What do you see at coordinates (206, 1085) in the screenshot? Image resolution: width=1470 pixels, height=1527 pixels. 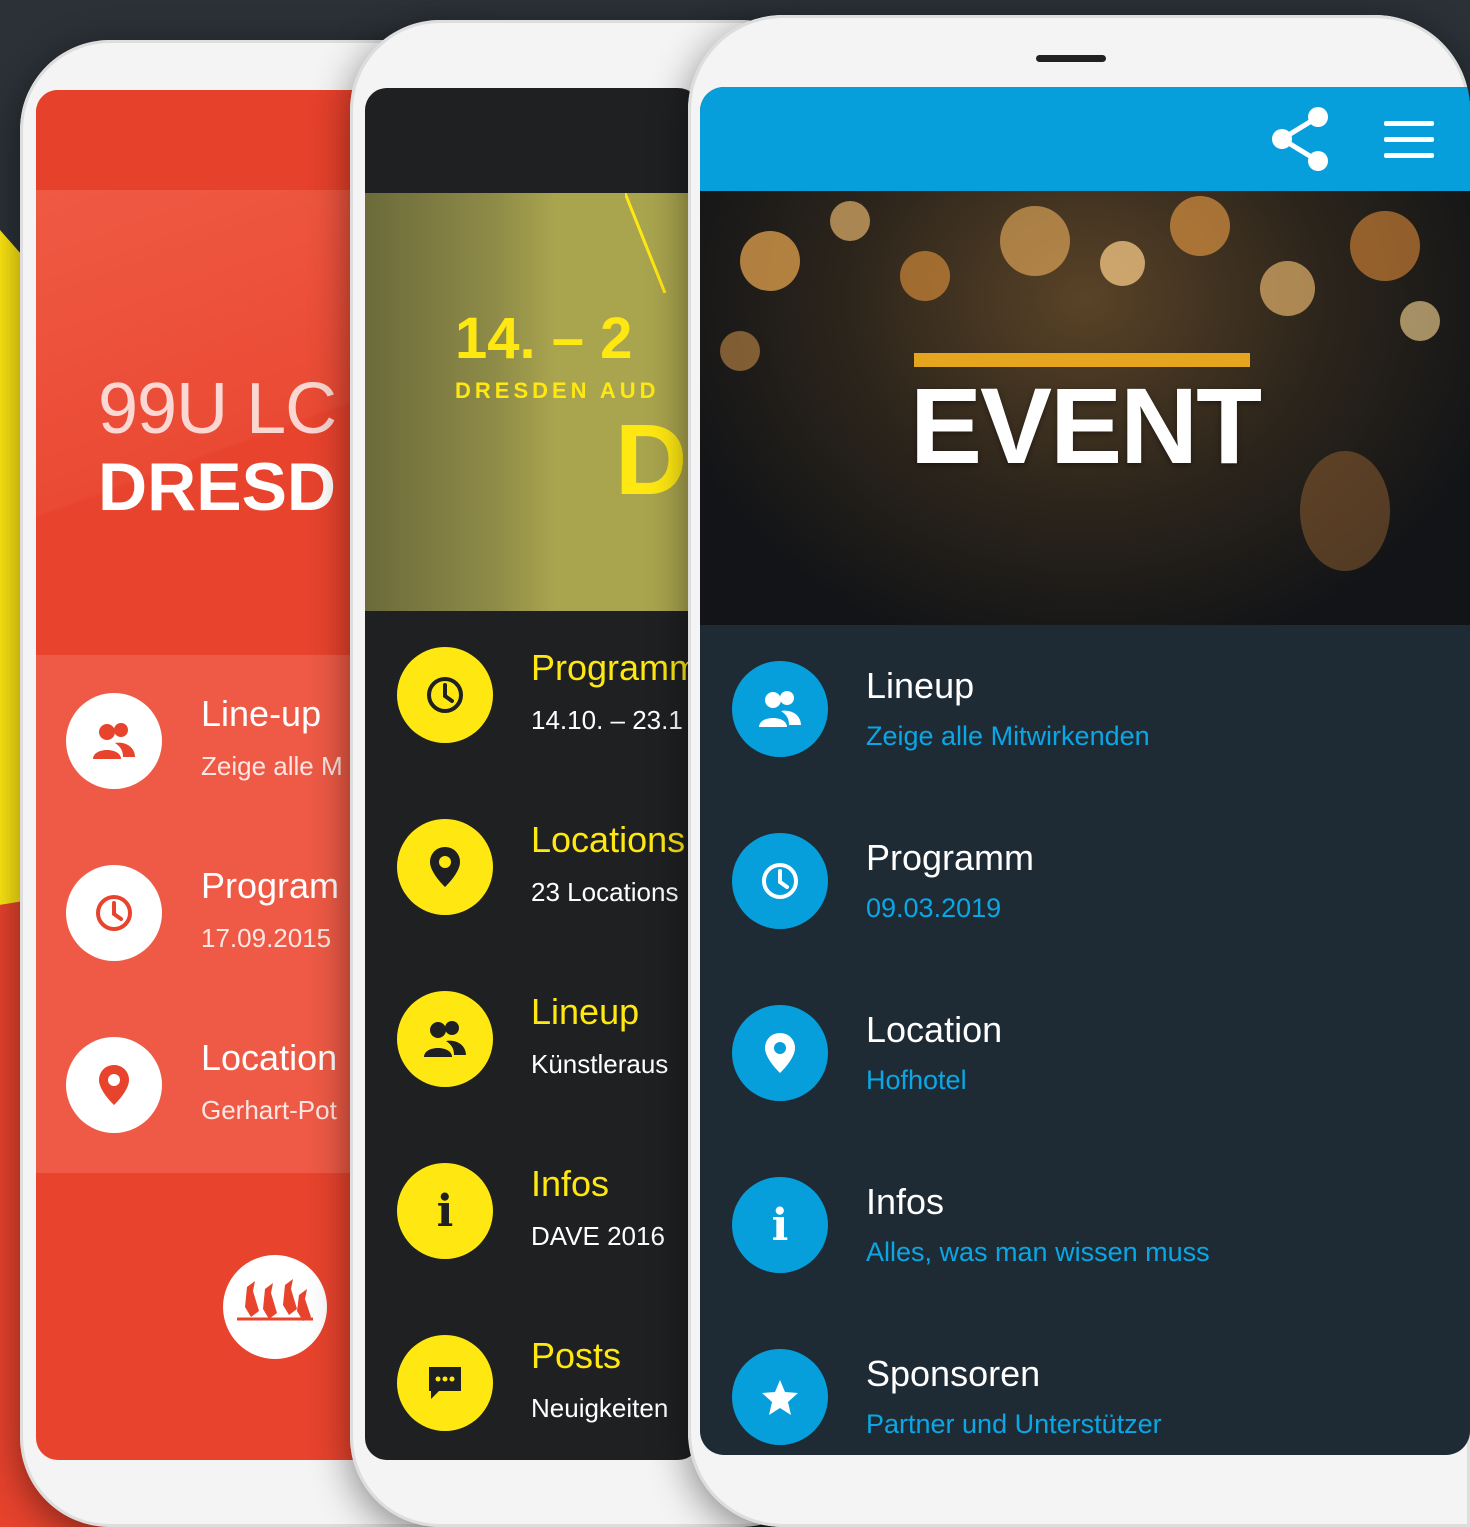 I see `menu-item-location: Location Gerhart-Pot` at bounding box center [206, 1085].